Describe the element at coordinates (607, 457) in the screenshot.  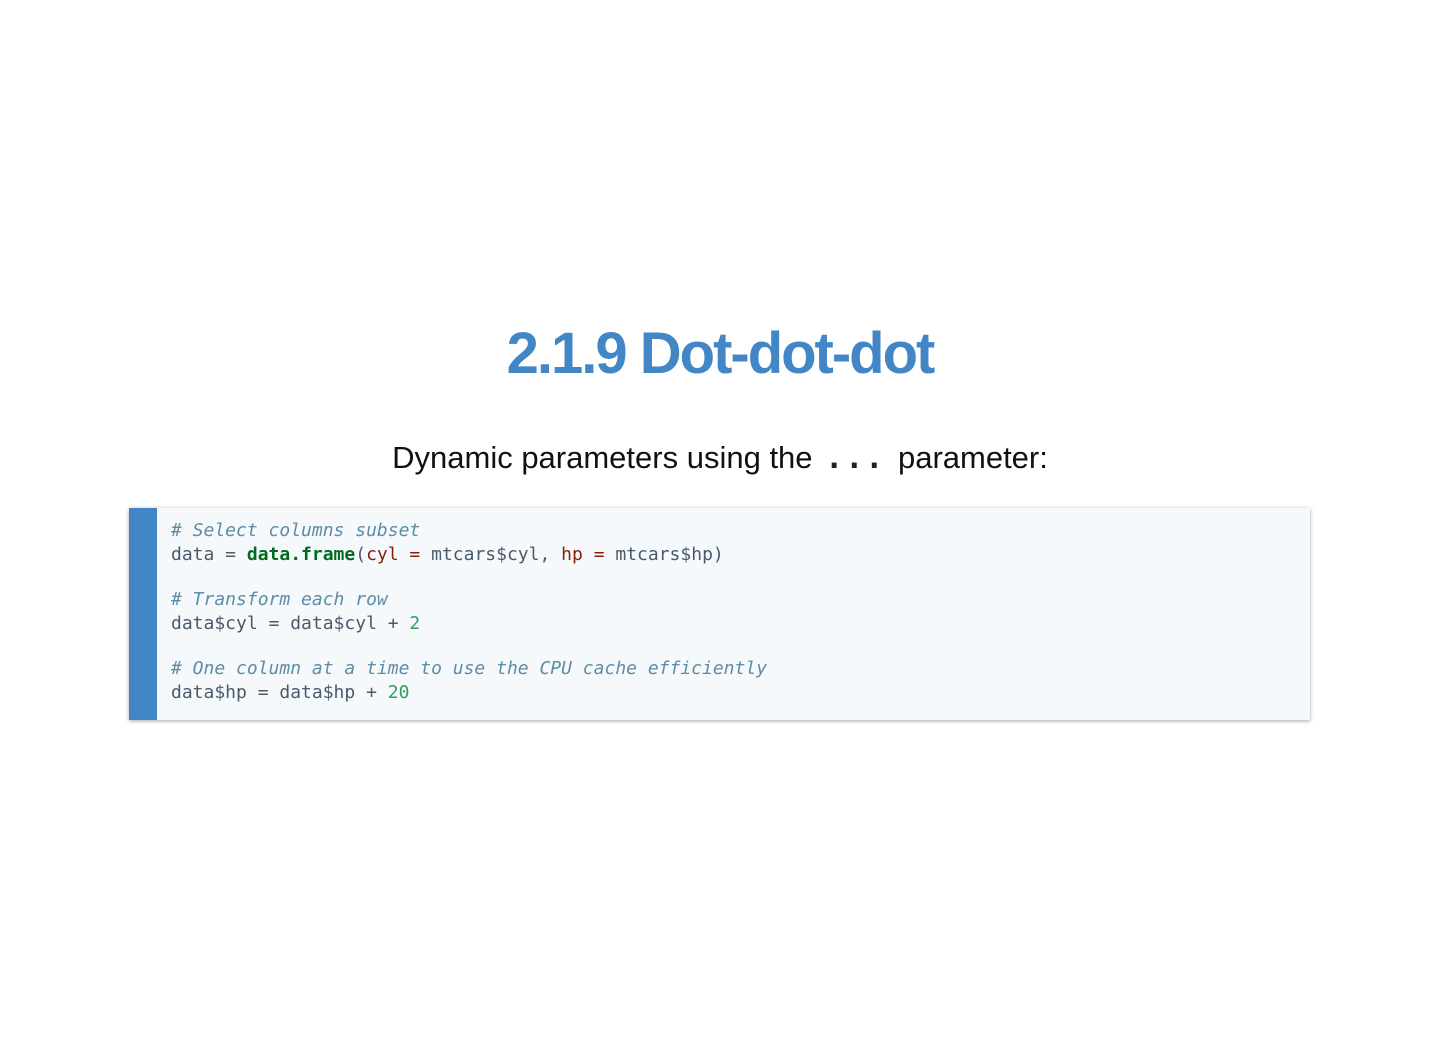
I see `intro-text-before: Dynamic parameters using the` at that location.